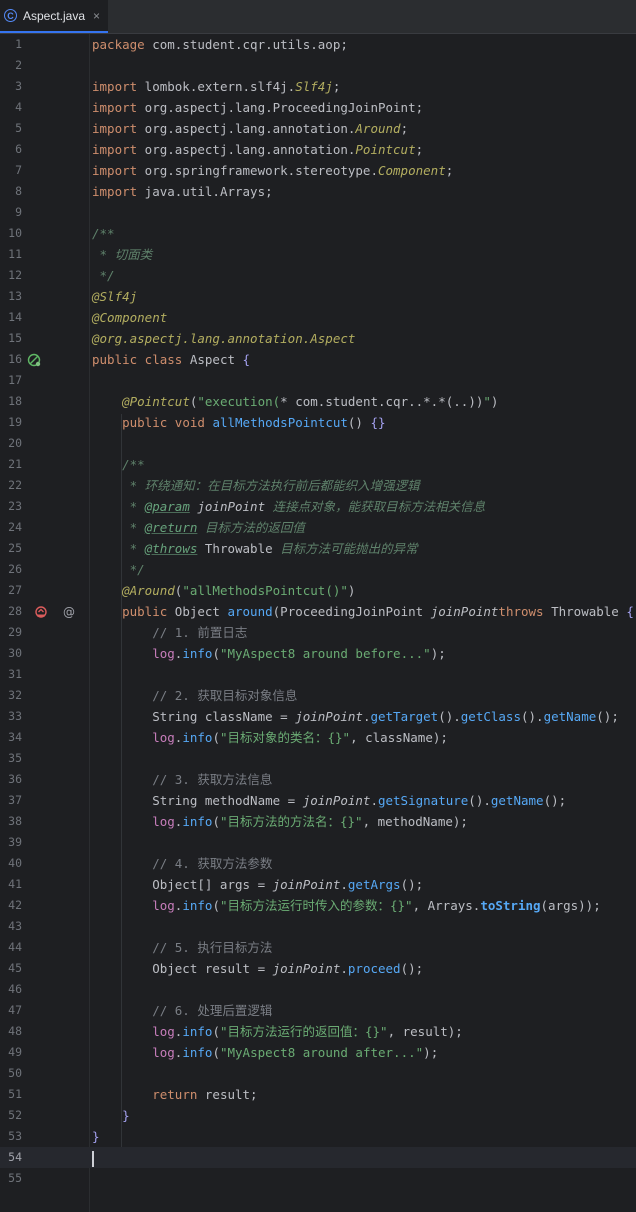  What do you see at coordinates (318, 632) in the screenshot?
I see `code-line: 29 // 1. 前置日志` at bounding box center [318, 632].